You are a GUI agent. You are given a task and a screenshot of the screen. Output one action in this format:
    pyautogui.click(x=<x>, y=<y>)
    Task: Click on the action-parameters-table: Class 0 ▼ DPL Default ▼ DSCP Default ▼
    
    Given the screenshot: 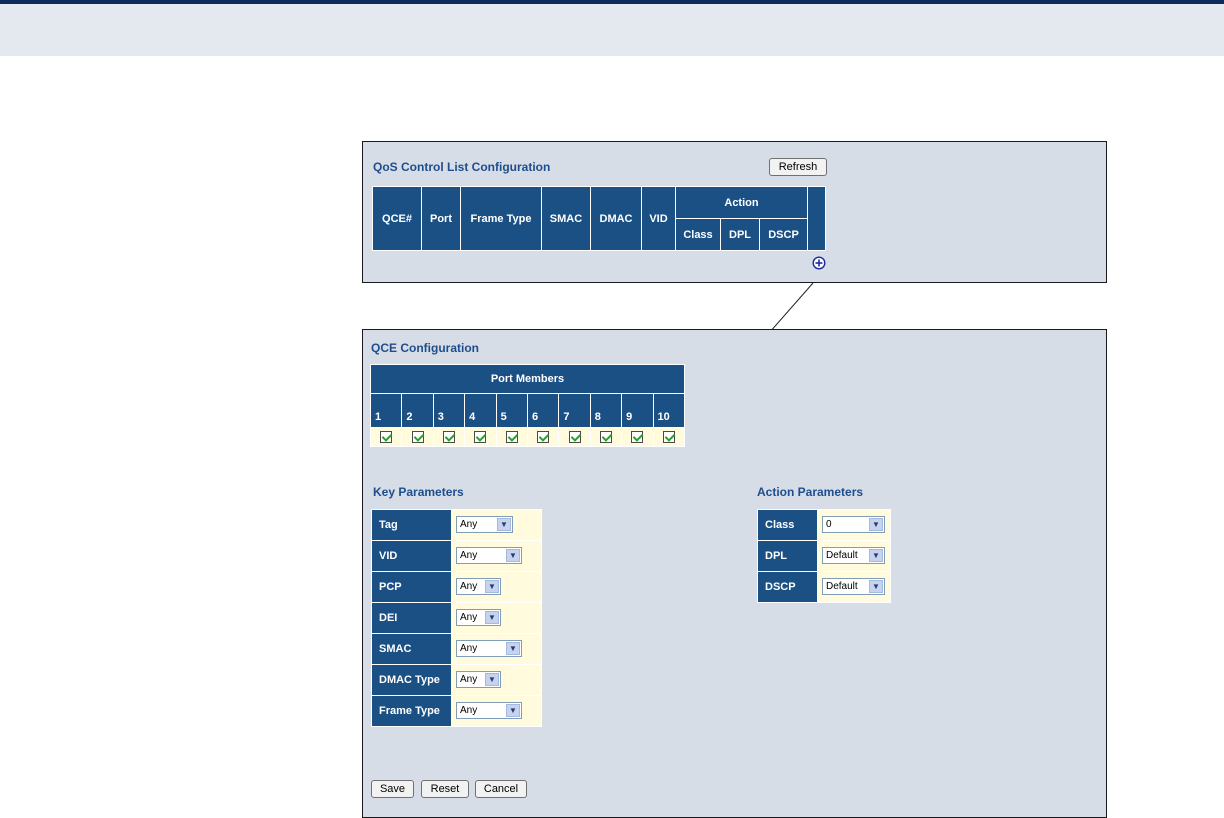 What is the action you would take?
    pyautogui.click(x=824, y=556)
    